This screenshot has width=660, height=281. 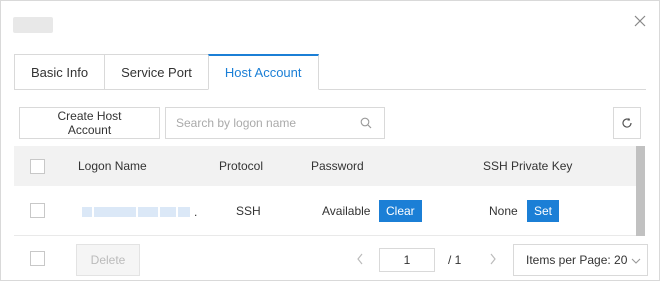 What do you see at coordinates (256, 123) in the screenshot?
I see `search-input` at bounding box center [256, 123].